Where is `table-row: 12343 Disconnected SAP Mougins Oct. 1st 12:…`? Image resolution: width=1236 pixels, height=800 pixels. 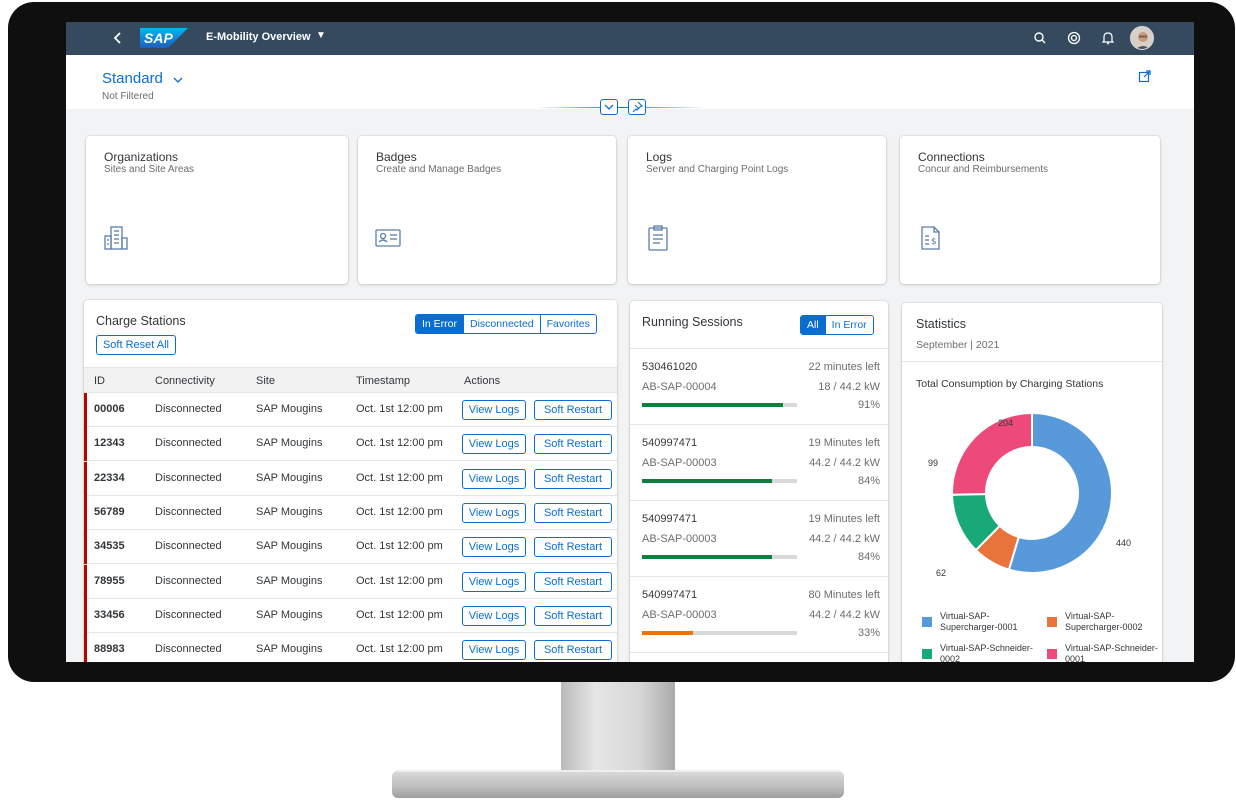
table-row: 12343 Disconnected SAP Mougins Oct. 1st 12:… is located at coordinates (350, 444).